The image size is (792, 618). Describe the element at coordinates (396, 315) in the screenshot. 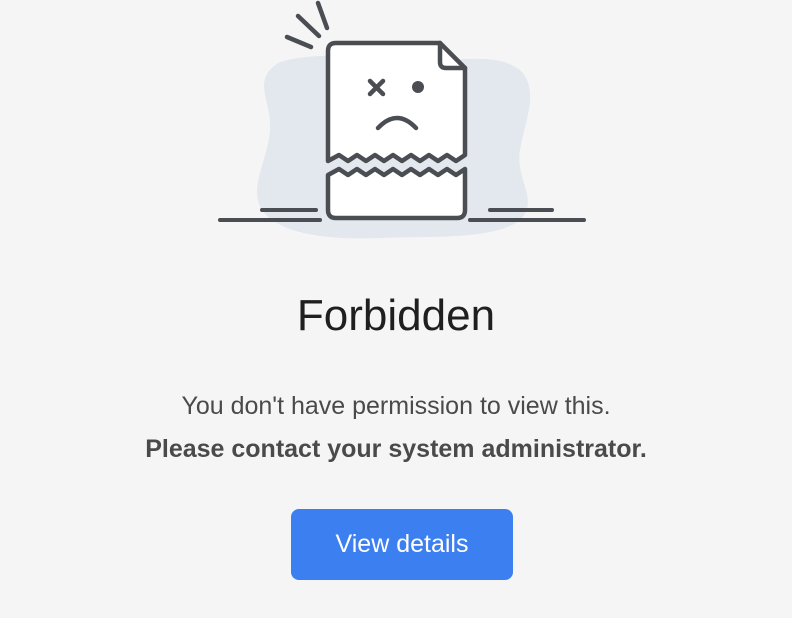

I see `error-title: Forbidden` at that location.